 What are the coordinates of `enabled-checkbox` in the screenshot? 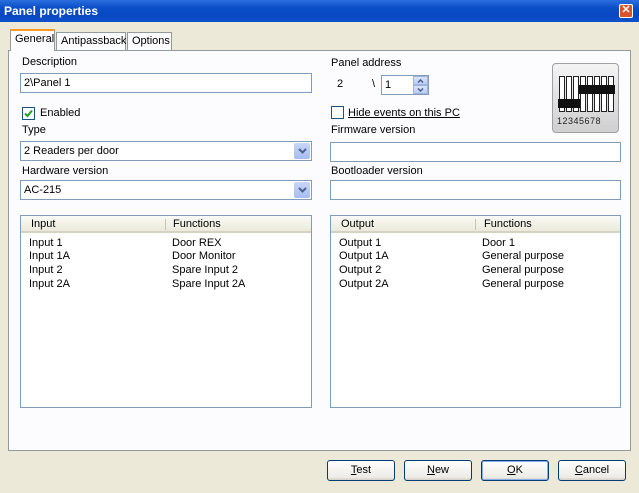 It's located at (28, 113).